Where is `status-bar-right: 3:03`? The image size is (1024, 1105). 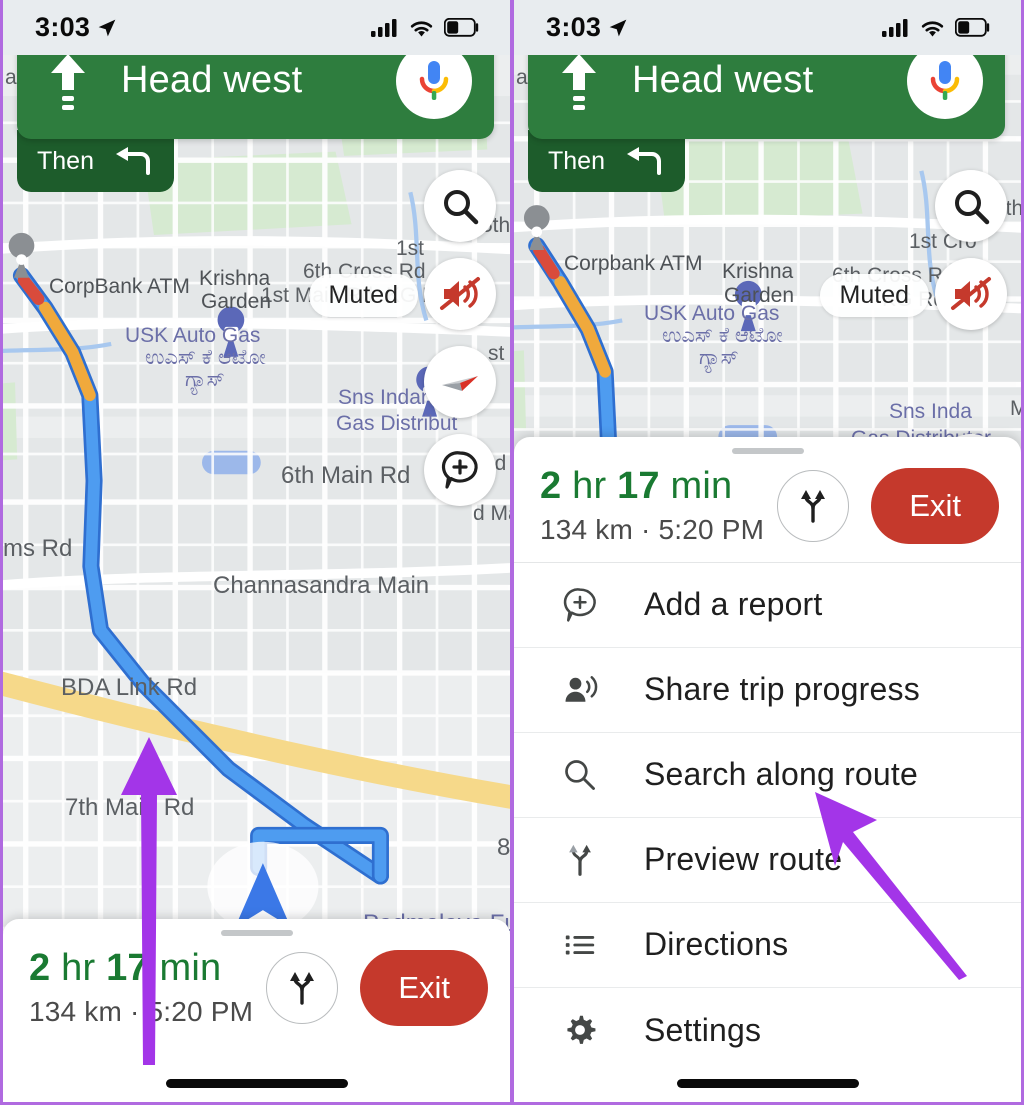
status-bar-right: 3:03 is located at coordinates (767, 27).